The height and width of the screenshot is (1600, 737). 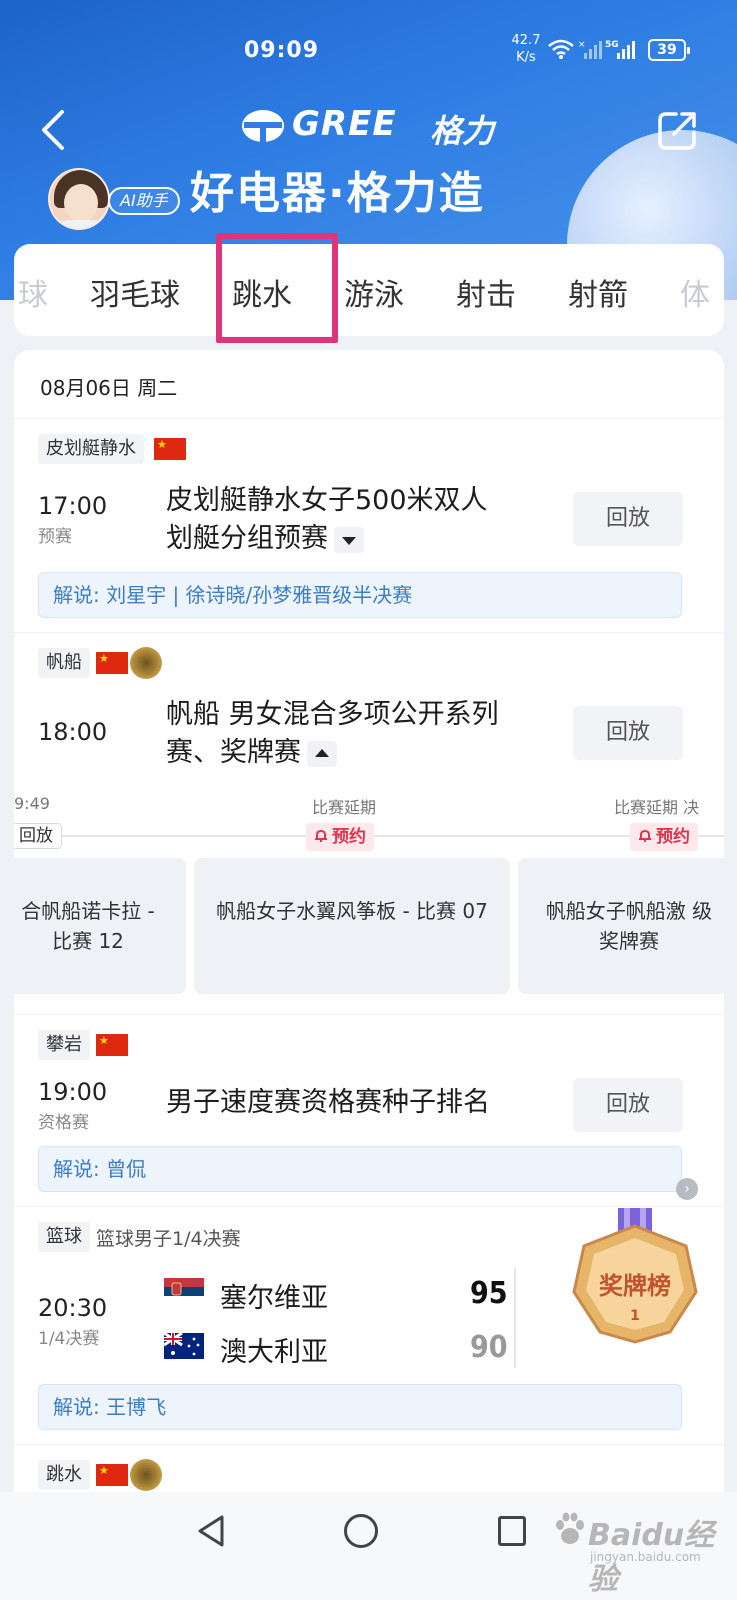 I want to click on nav-recent-icon, so click(x=512, y=1531).